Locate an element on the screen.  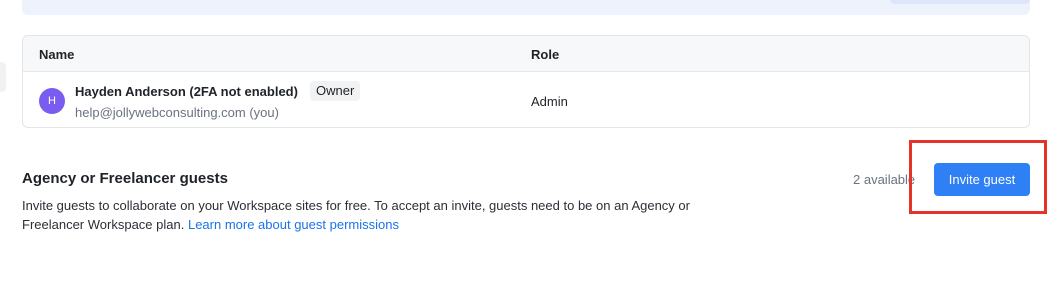
side-panel-edge is located at coordinates (3, 77).